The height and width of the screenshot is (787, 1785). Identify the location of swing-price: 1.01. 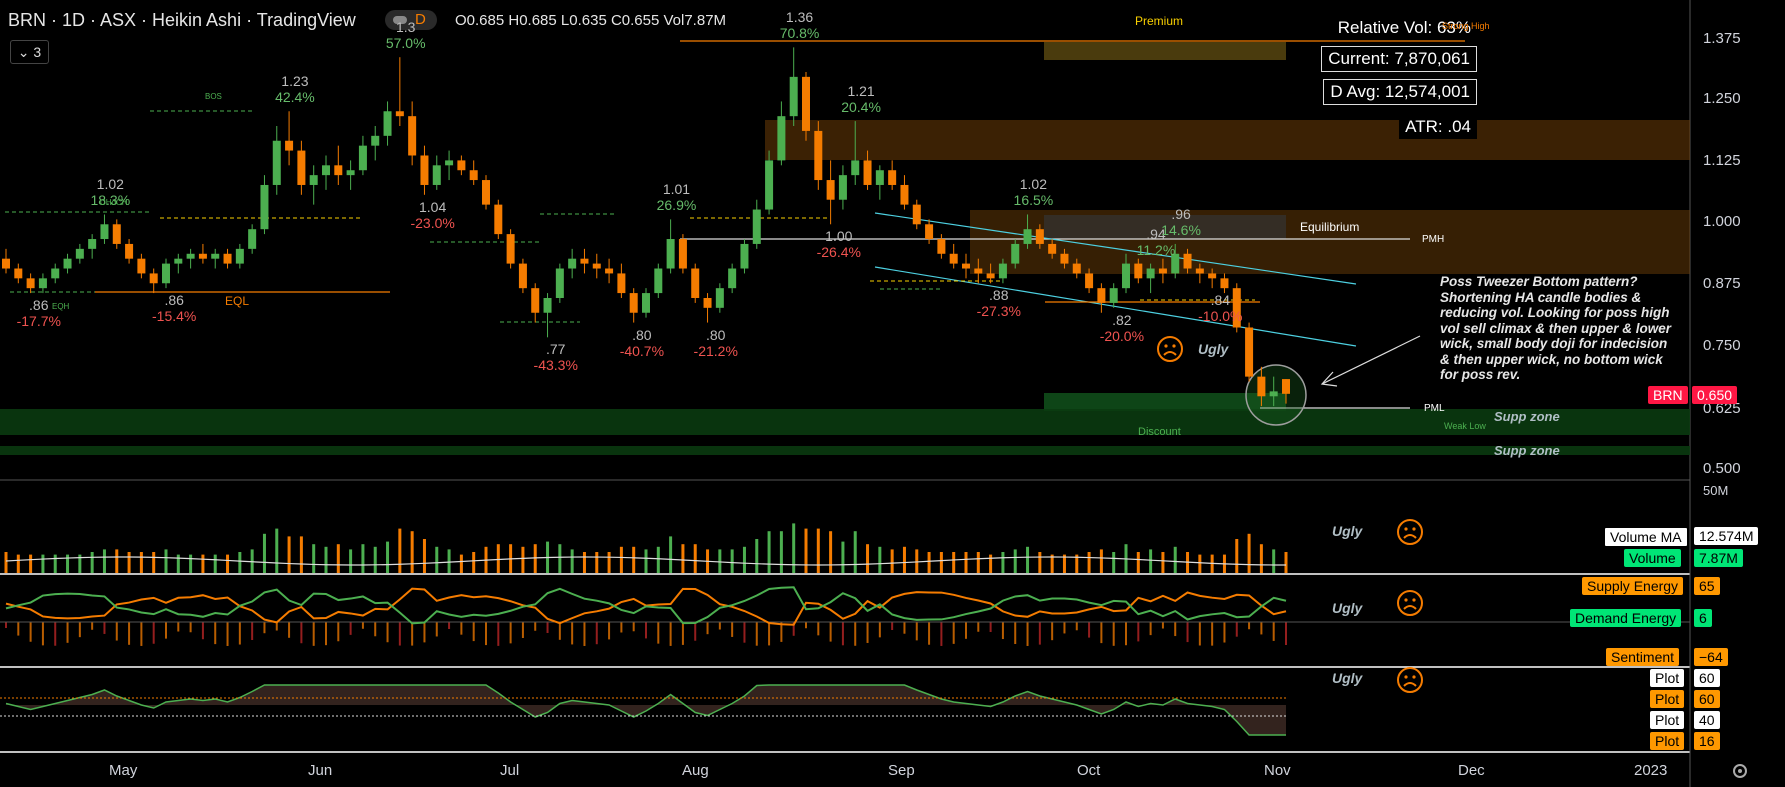
(676, 189).